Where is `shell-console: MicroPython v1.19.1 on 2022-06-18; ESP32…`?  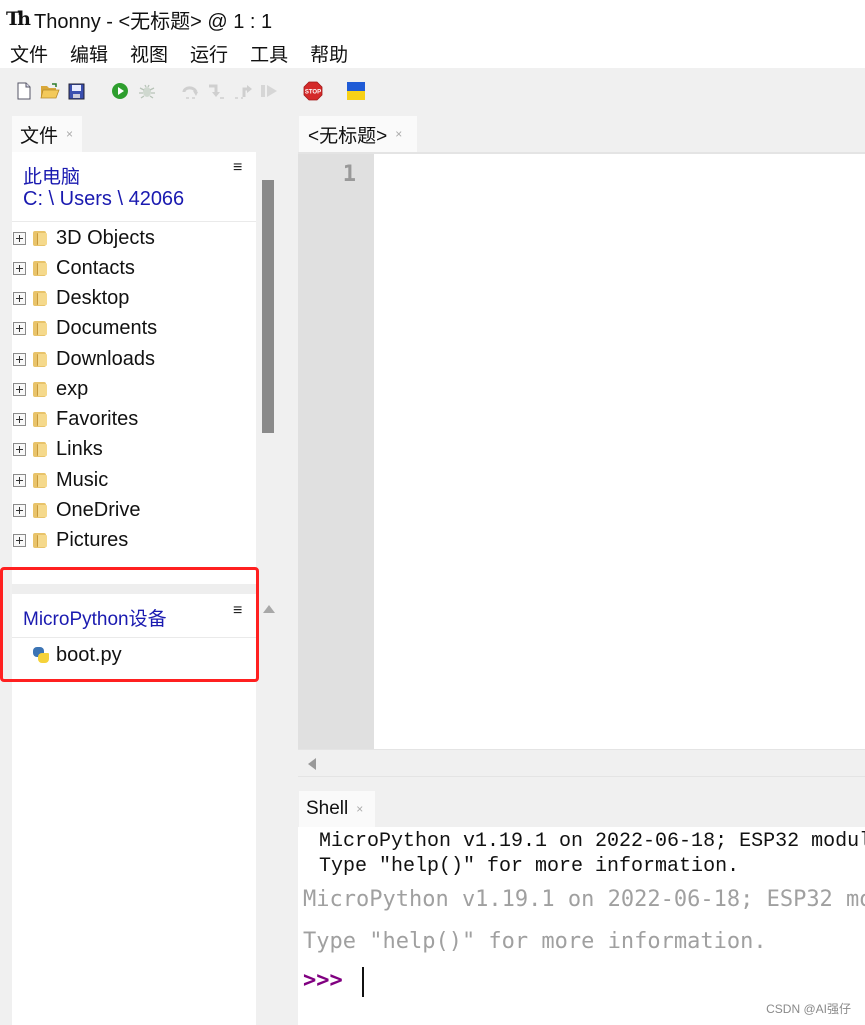
shell-console: MicroPython v1.19.1 on 2022-06-18; ESP32… is located at coordinates (581, 926).